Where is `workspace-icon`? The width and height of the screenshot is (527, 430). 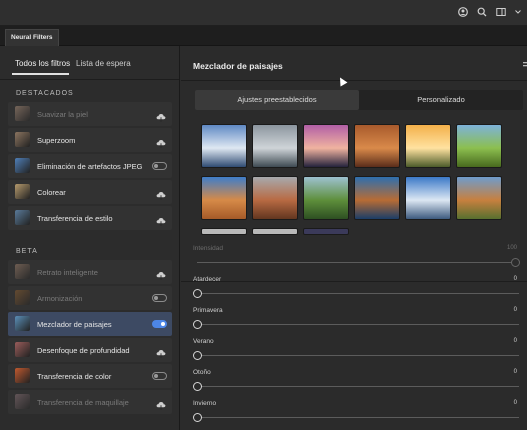
workspace-icon is located at coordinates (501, 12).